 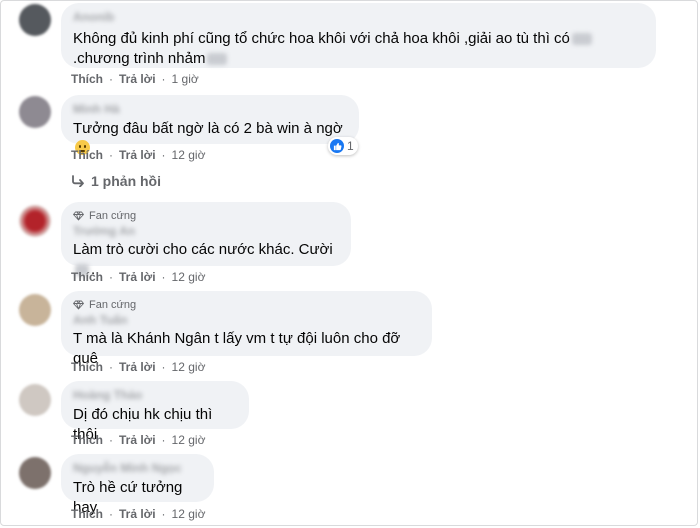 I want to click on commenter-name: Anh Tuấn, so click(x=246, y=320).